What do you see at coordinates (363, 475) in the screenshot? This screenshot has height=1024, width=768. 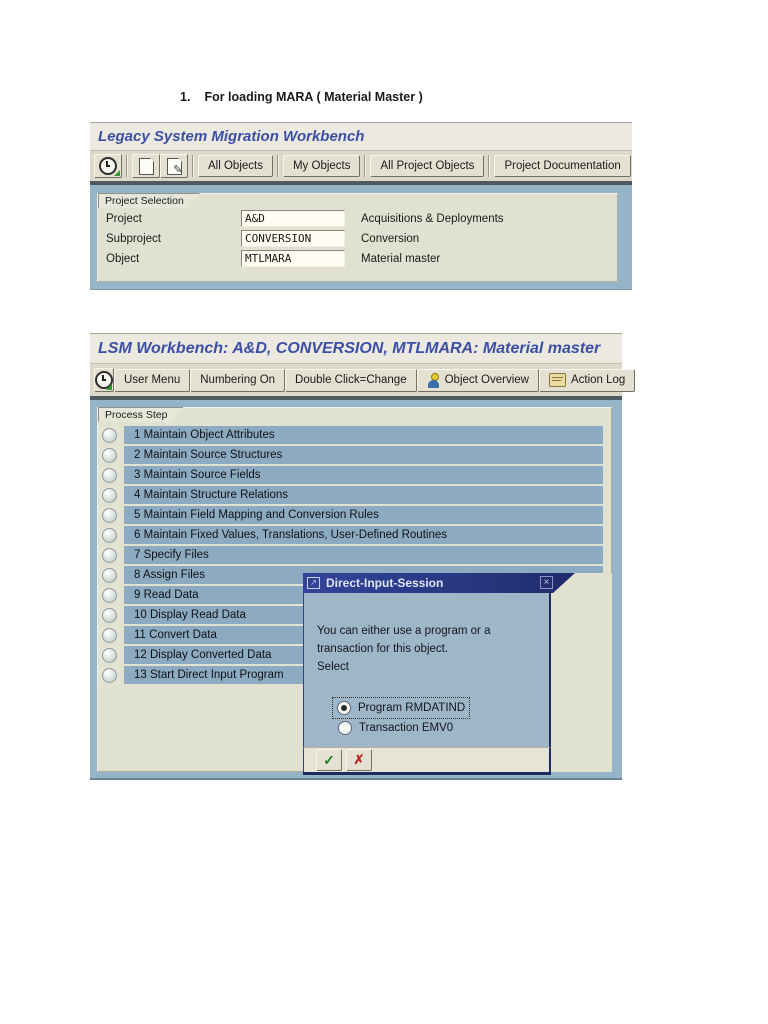 I see `step-3: 3 Maintain Source Fields` at bounding box center [363, 475].